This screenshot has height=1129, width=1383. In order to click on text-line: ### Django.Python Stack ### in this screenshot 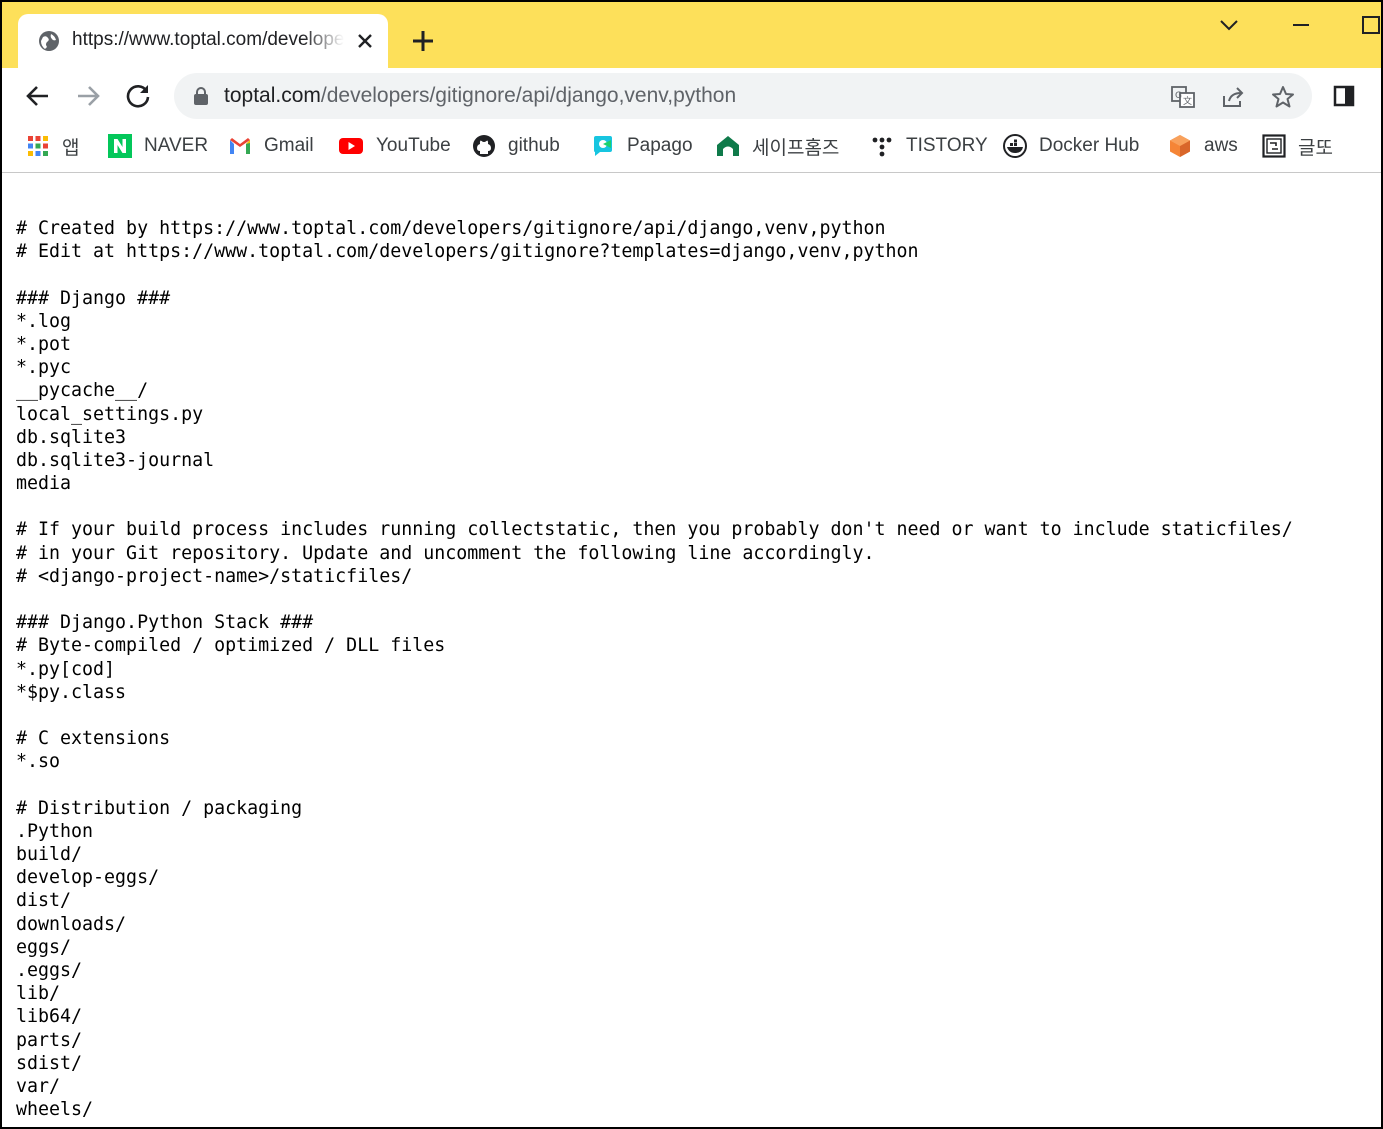, I will do `click(165, 623)`.